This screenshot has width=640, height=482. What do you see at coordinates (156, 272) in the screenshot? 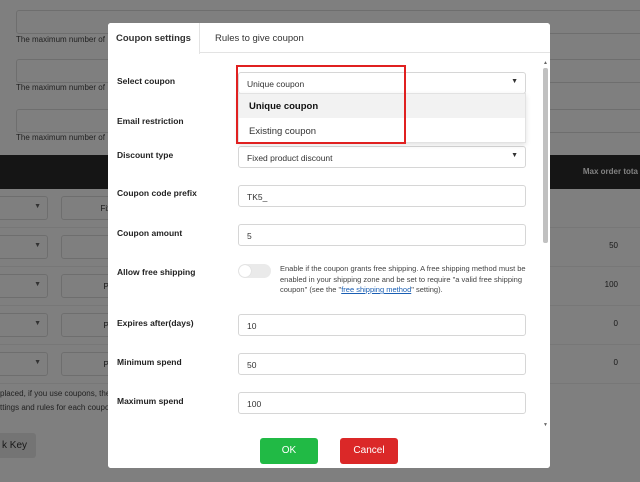
I see `allow-free-shipping-label: Allow free shipping` at bounding box center [156, 272].